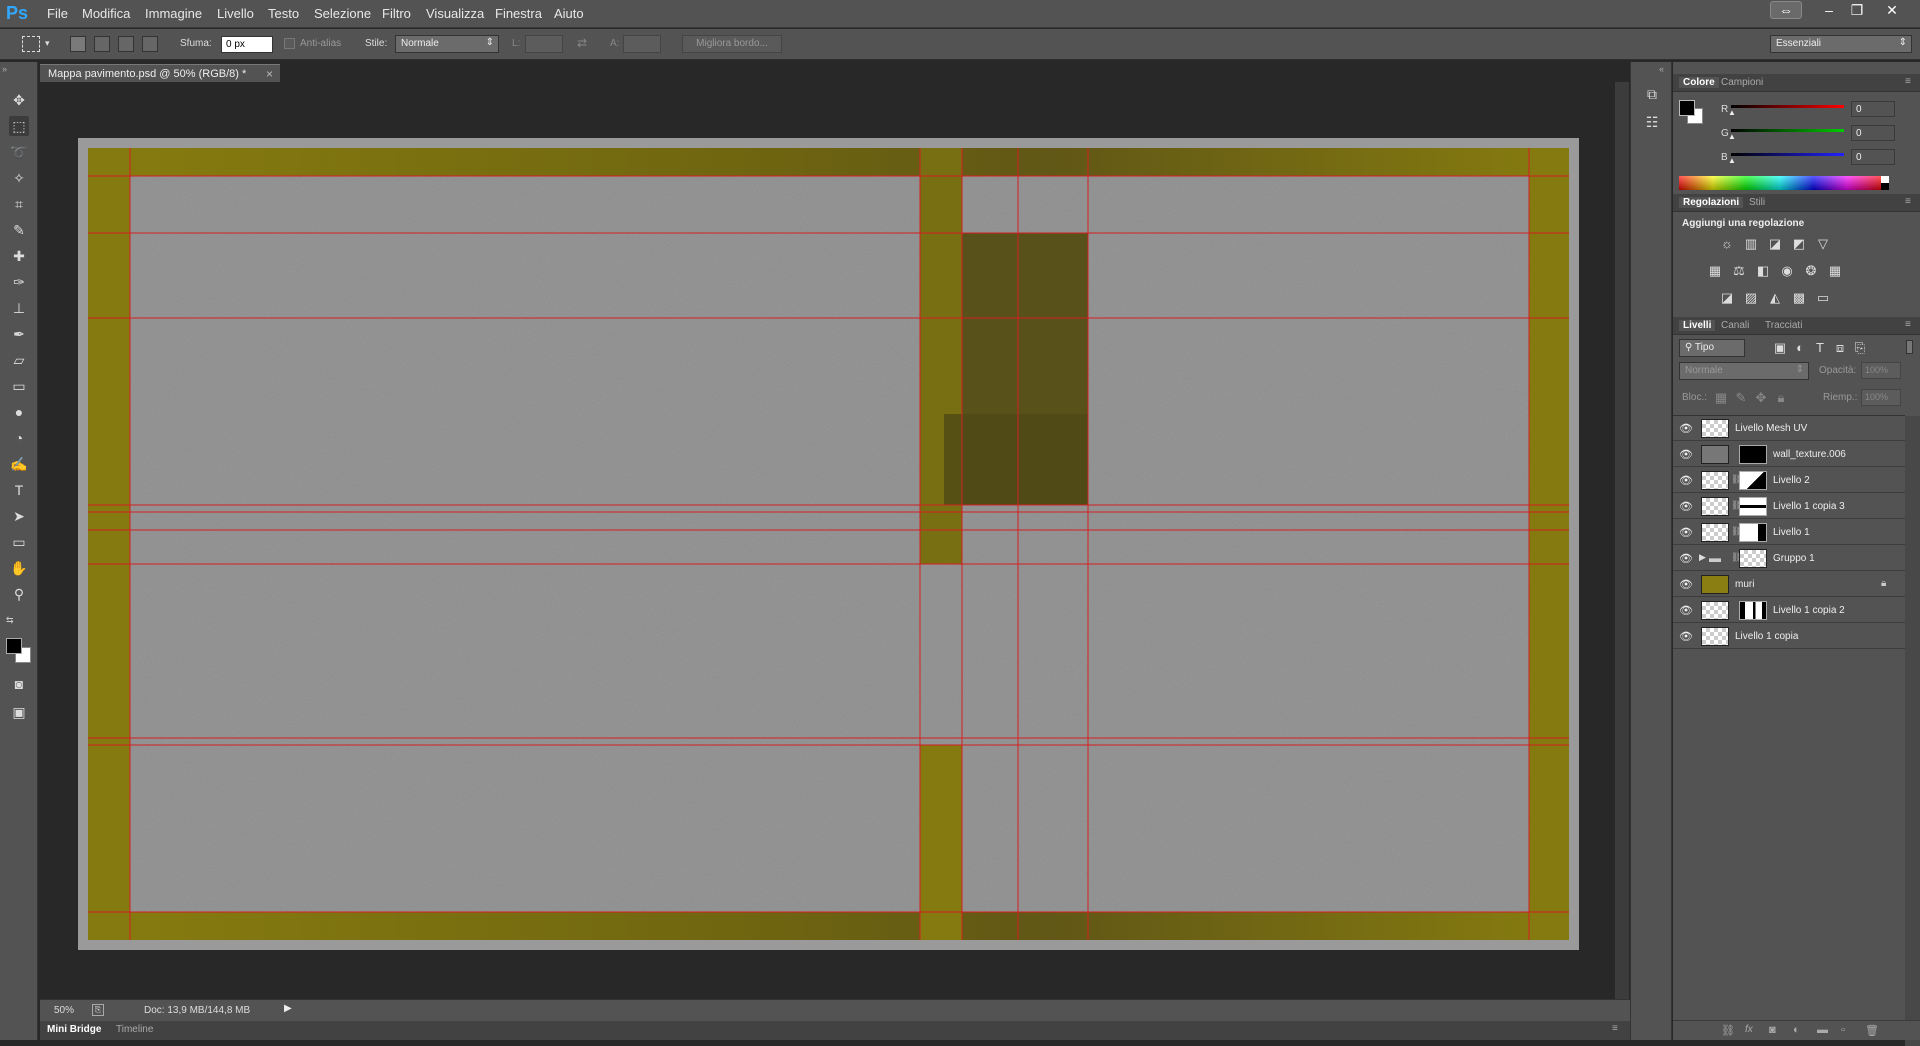 The width and height of the screenshot is (1920, 1046). What do you see at coordinates (4, 69) in the screenshot?
I see `collapse-icon: »` at bounding box center [4, 69].